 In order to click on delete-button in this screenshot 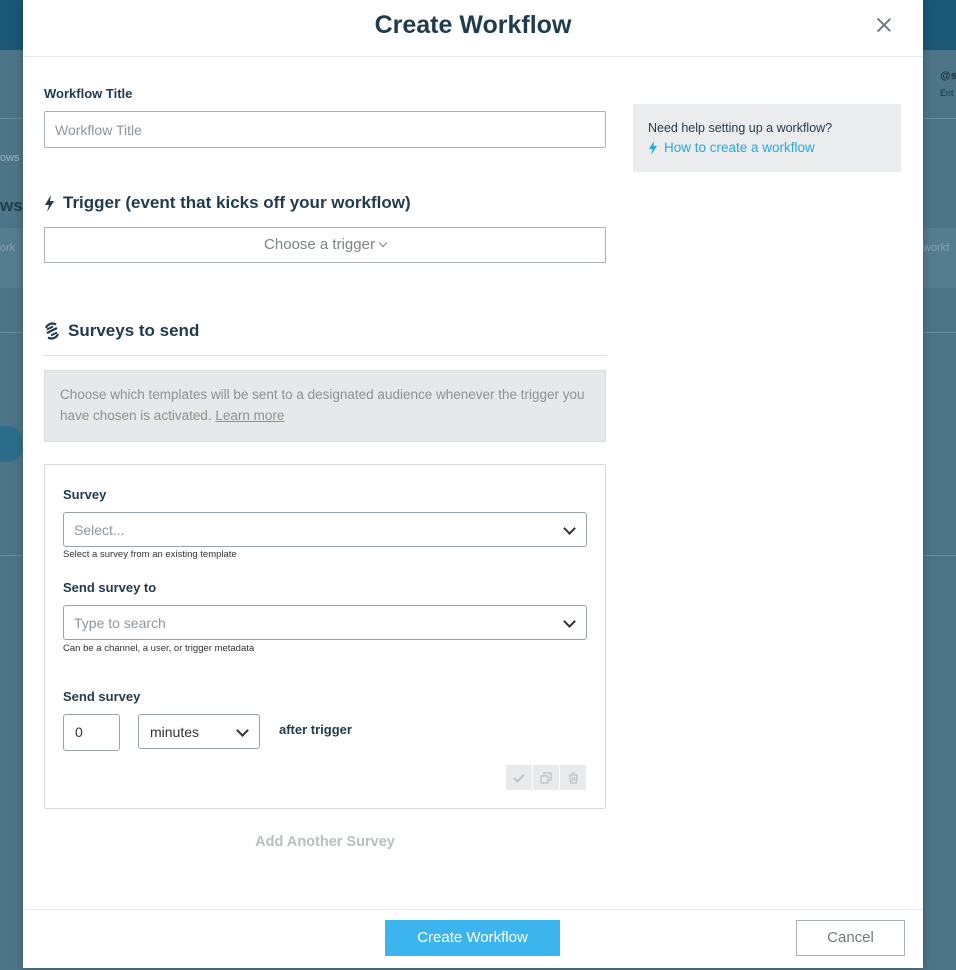, I will do `click(573, 777)`.